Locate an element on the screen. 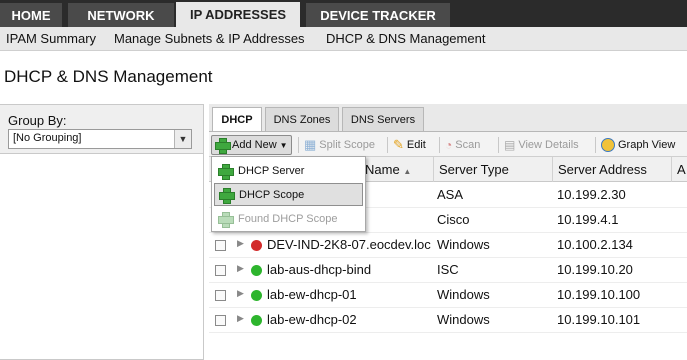 Image resolution: width=687 pixels, height=360 pixels. server-name: lab-ew-dhcp-01 is located at coordinates (312, 294).